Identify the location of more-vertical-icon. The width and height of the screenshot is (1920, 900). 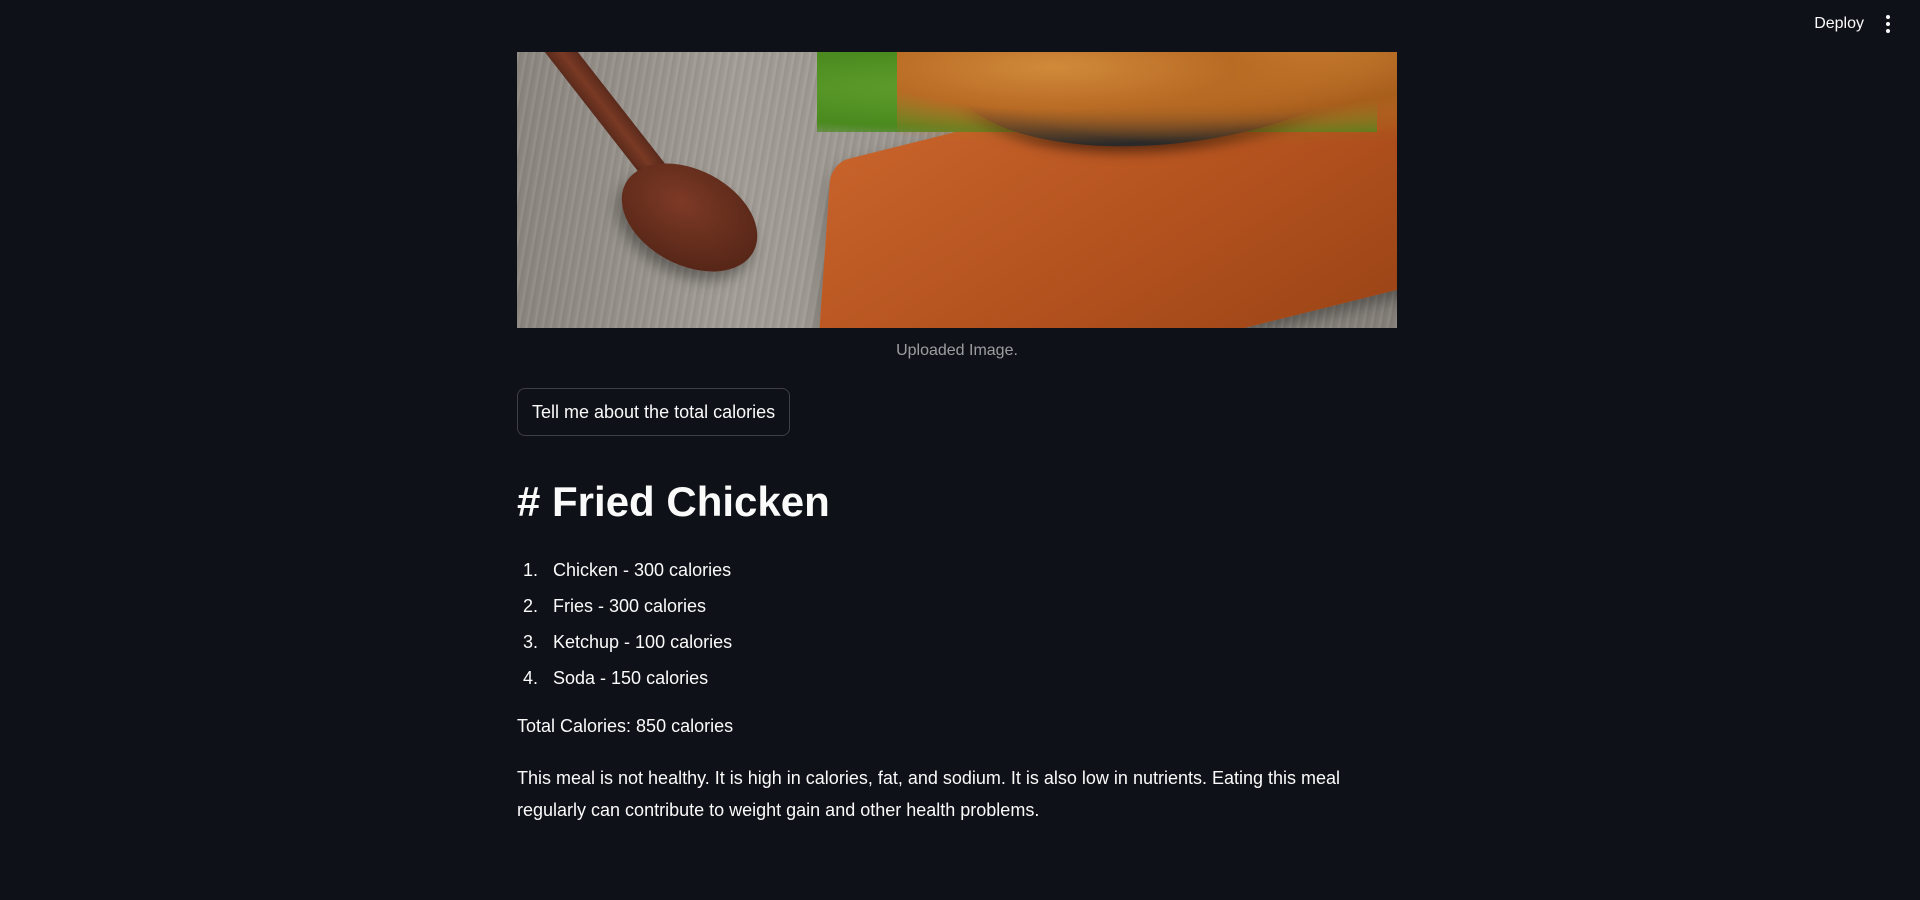
(1888, 24).